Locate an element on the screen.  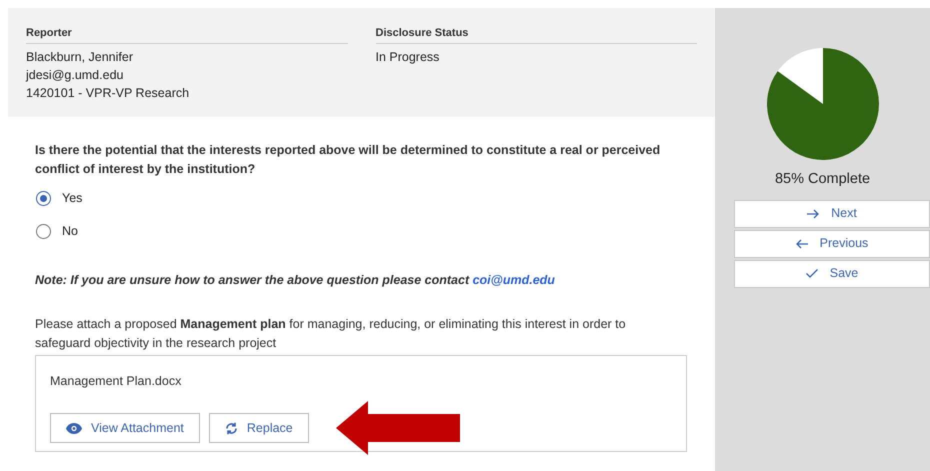
field-value: Blackburn, Jennifer is located at coordinates (80, 57).